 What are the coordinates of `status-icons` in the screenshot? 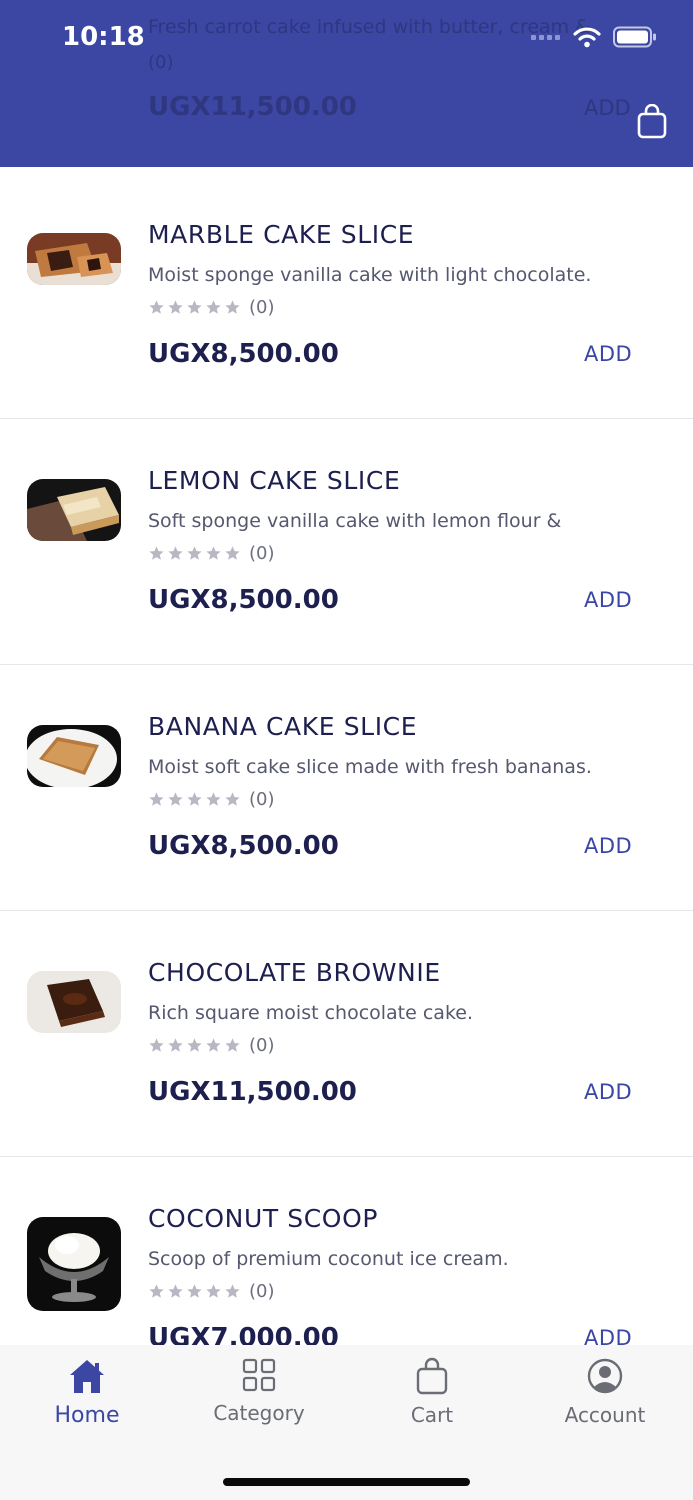 It's located at (594, 37).